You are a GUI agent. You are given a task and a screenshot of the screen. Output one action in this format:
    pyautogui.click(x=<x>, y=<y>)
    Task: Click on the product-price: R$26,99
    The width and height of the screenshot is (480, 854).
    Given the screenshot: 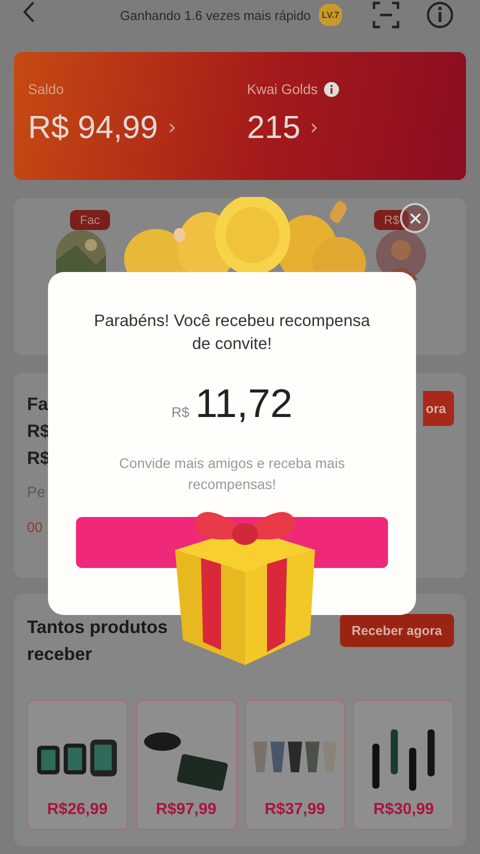 What is the action you would take?
    pyautogui.click(x=77, y=810)
    